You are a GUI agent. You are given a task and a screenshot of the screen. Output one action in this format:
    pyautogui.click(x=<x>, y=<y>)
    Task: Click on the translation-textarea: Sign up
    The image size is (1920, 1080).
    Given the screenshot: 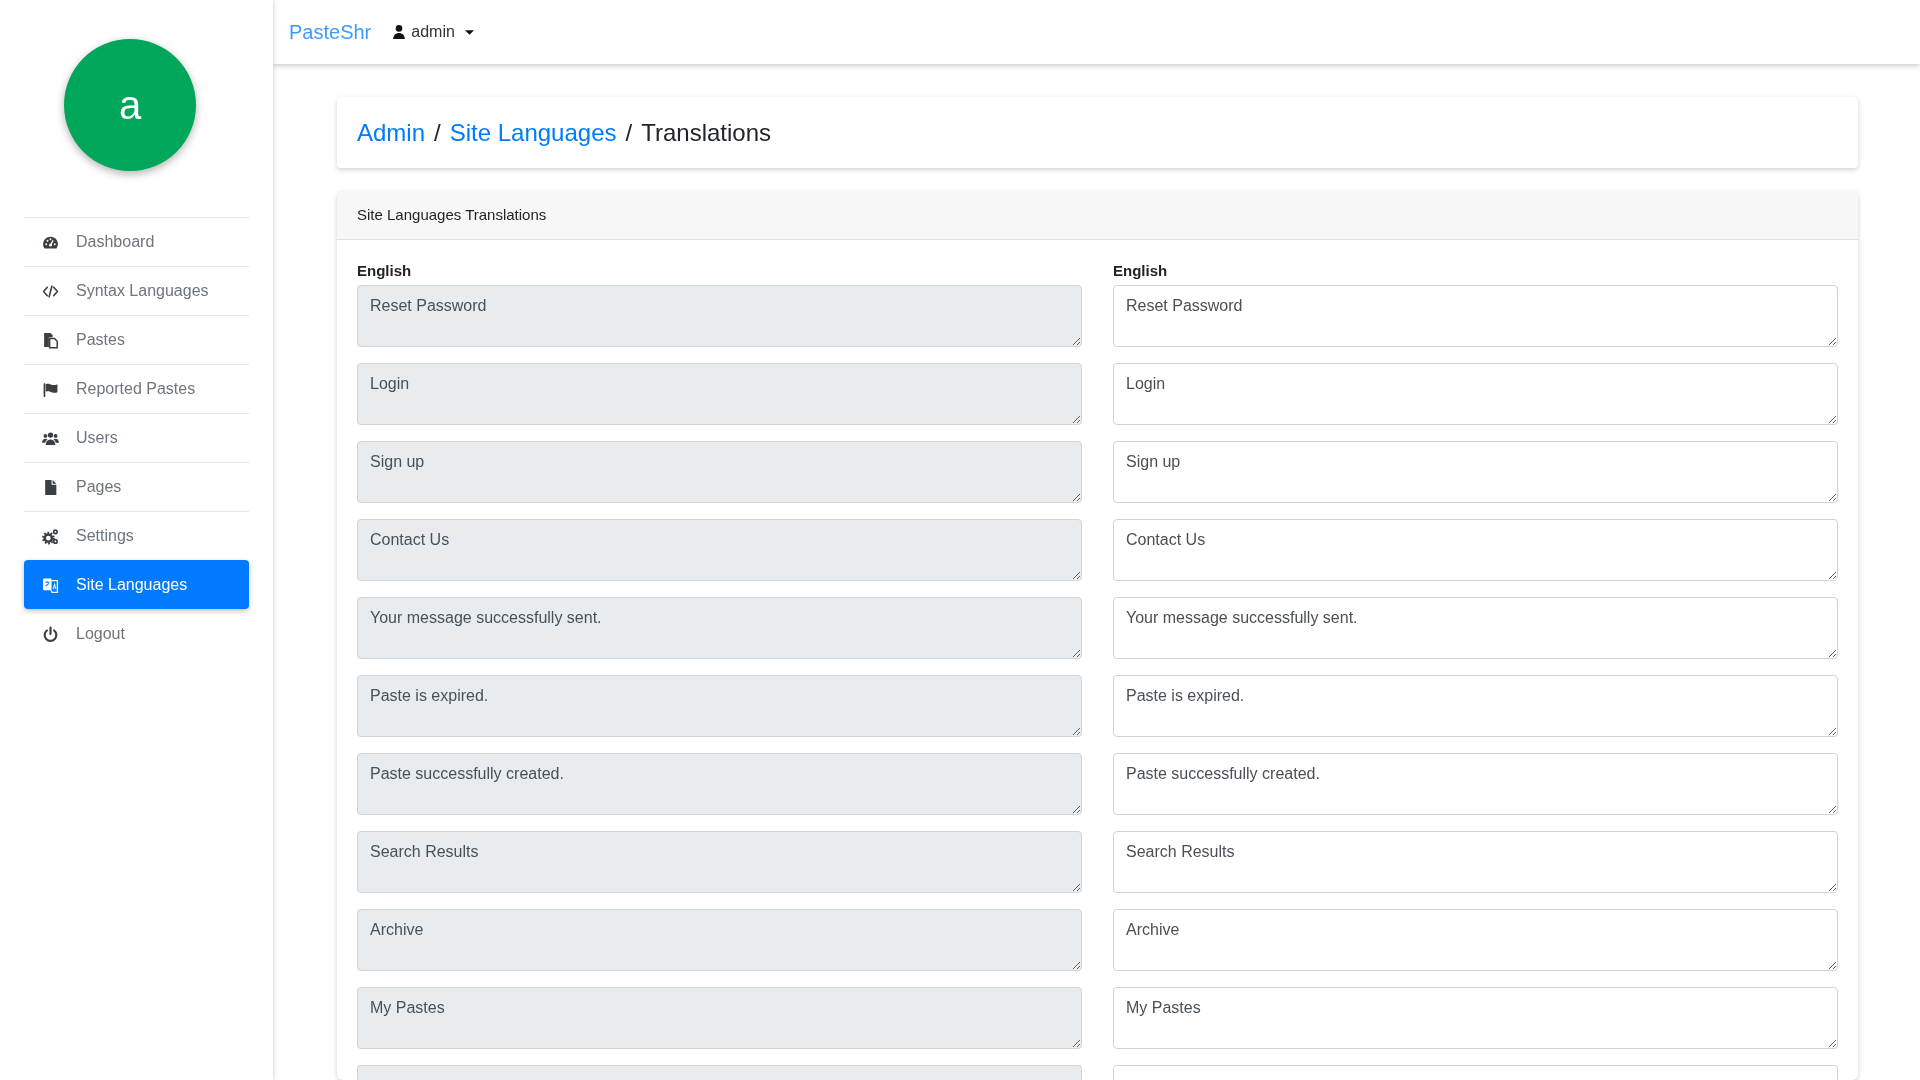 What is the action you would take?
    pyautogui.click(x=1475, y=472)
    